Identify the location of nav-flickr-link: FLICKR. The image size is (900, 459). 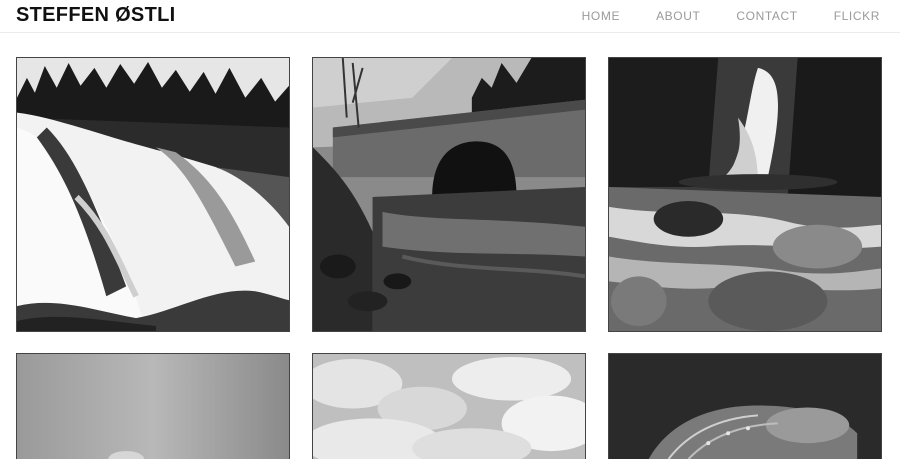
(857, 16).